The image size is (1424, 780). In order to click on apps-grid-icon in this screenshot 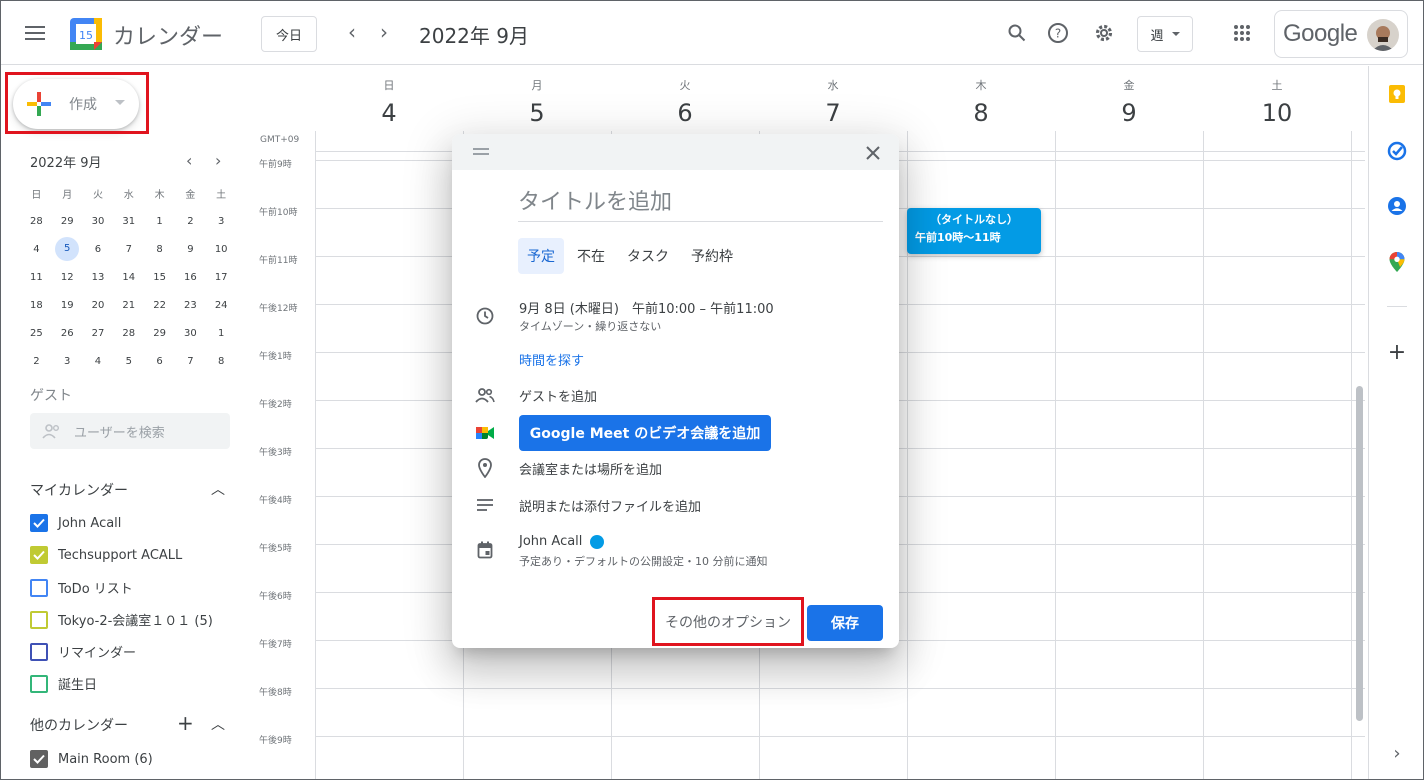, I will do `click(1242, 33)`.